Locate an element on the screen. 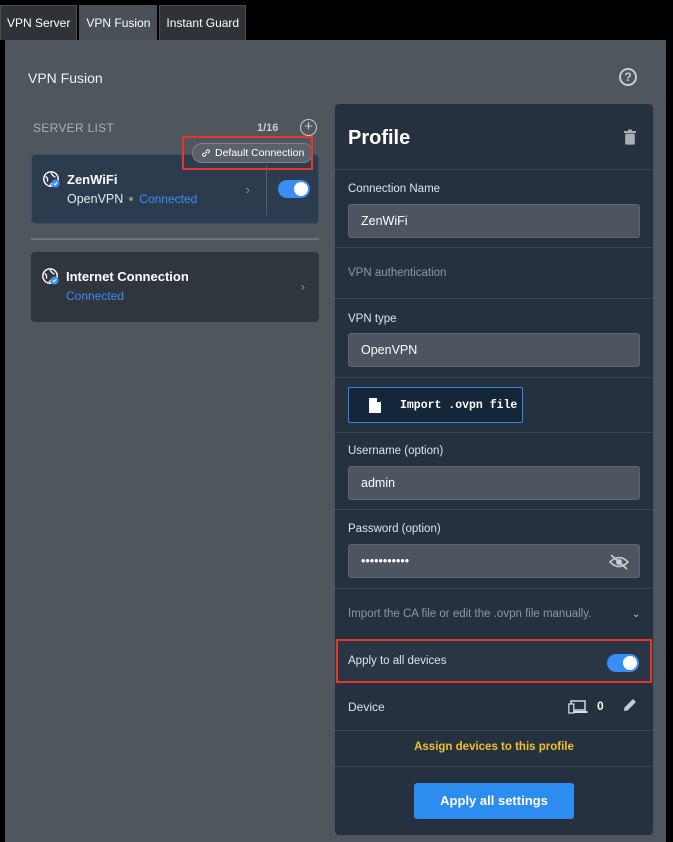 This screenshot has height=842, width=673. server-name: Internet Connection is located at coordinates (127, 276).